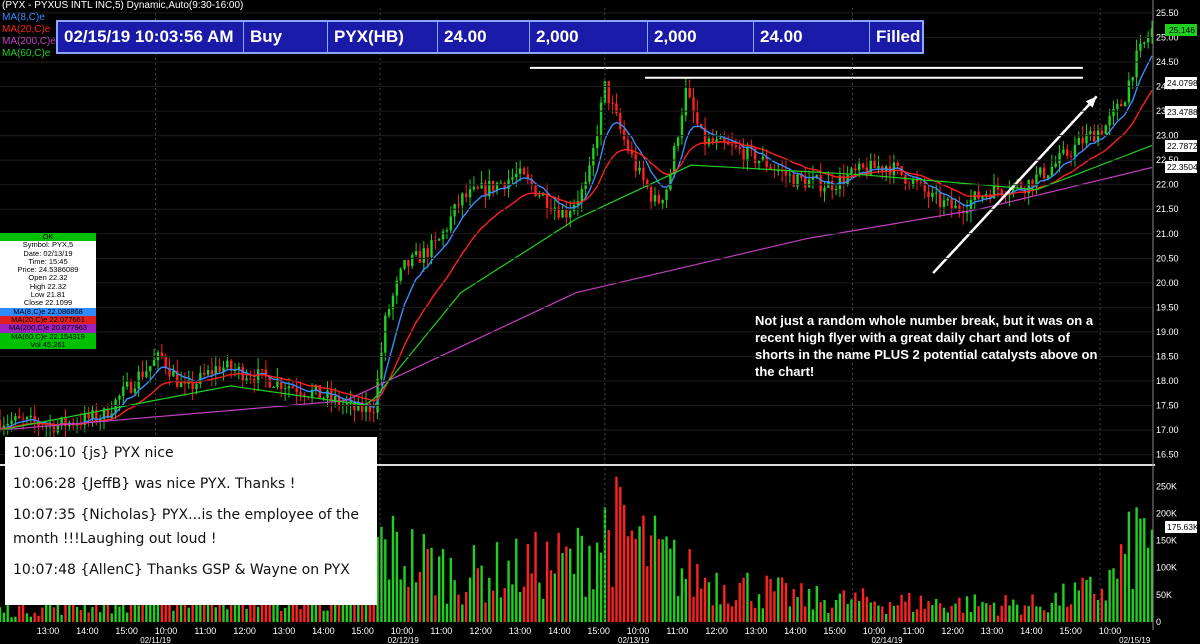  Describe the element at coordinates (1166, 486) in the screenshot. I see `volume-tick-label: 250K` at that location.